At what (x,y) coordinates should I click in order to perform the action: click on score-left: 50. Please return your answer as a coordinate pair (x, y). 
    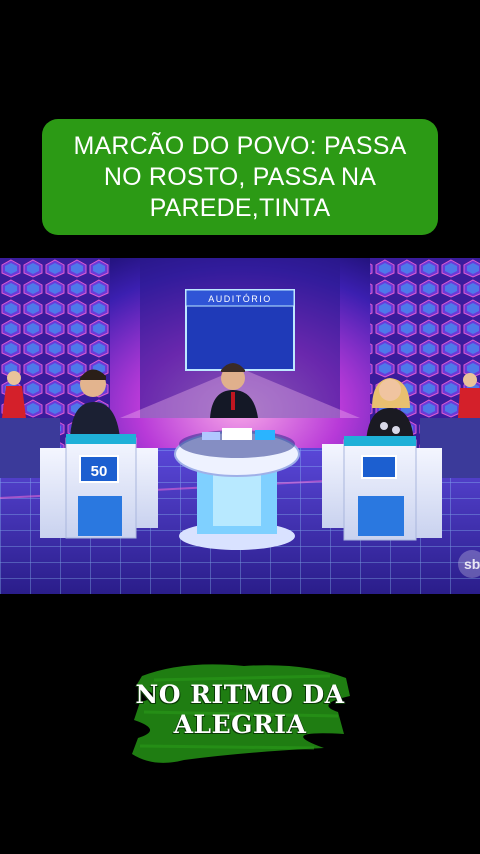
    Looking at the image, I should click on (99, 471).